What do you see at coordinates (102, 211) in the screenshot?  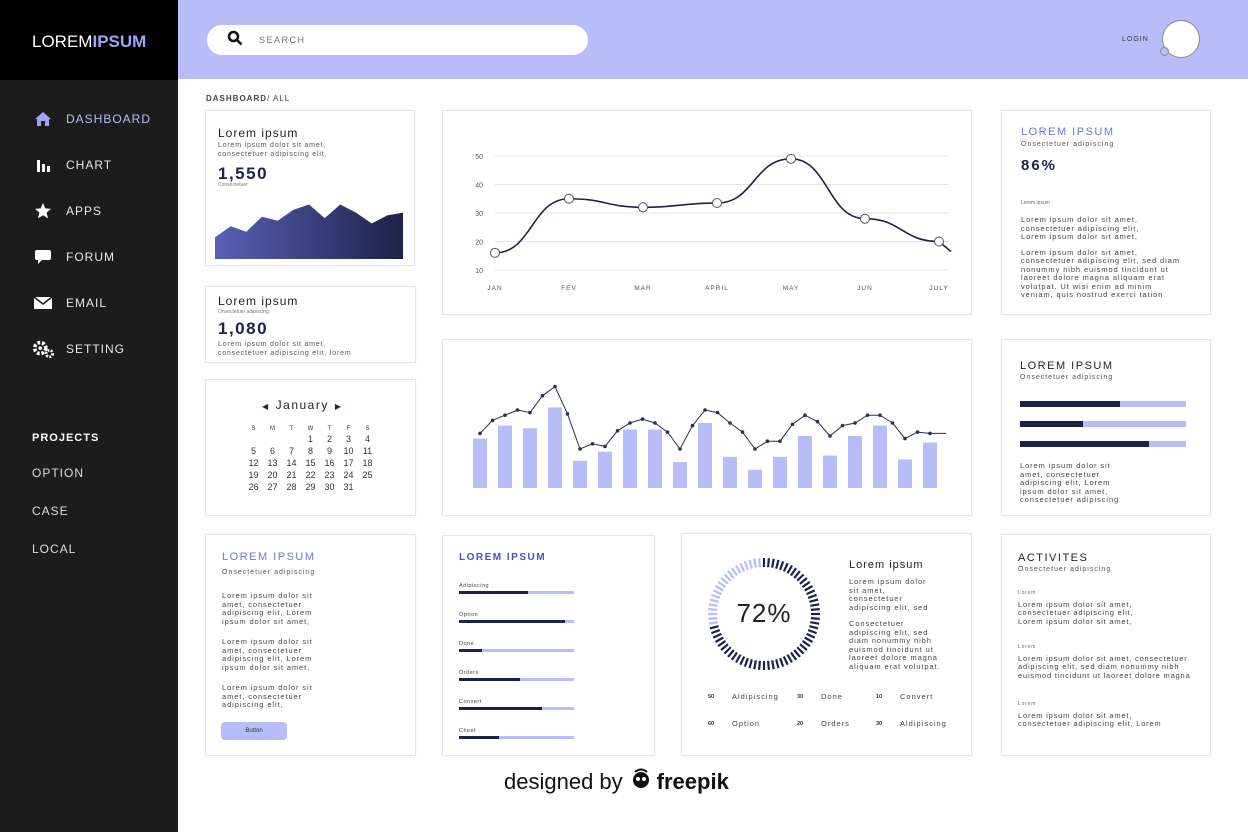 I see `sidebar-item-apps: APPS` at bounding box center [102, 211].